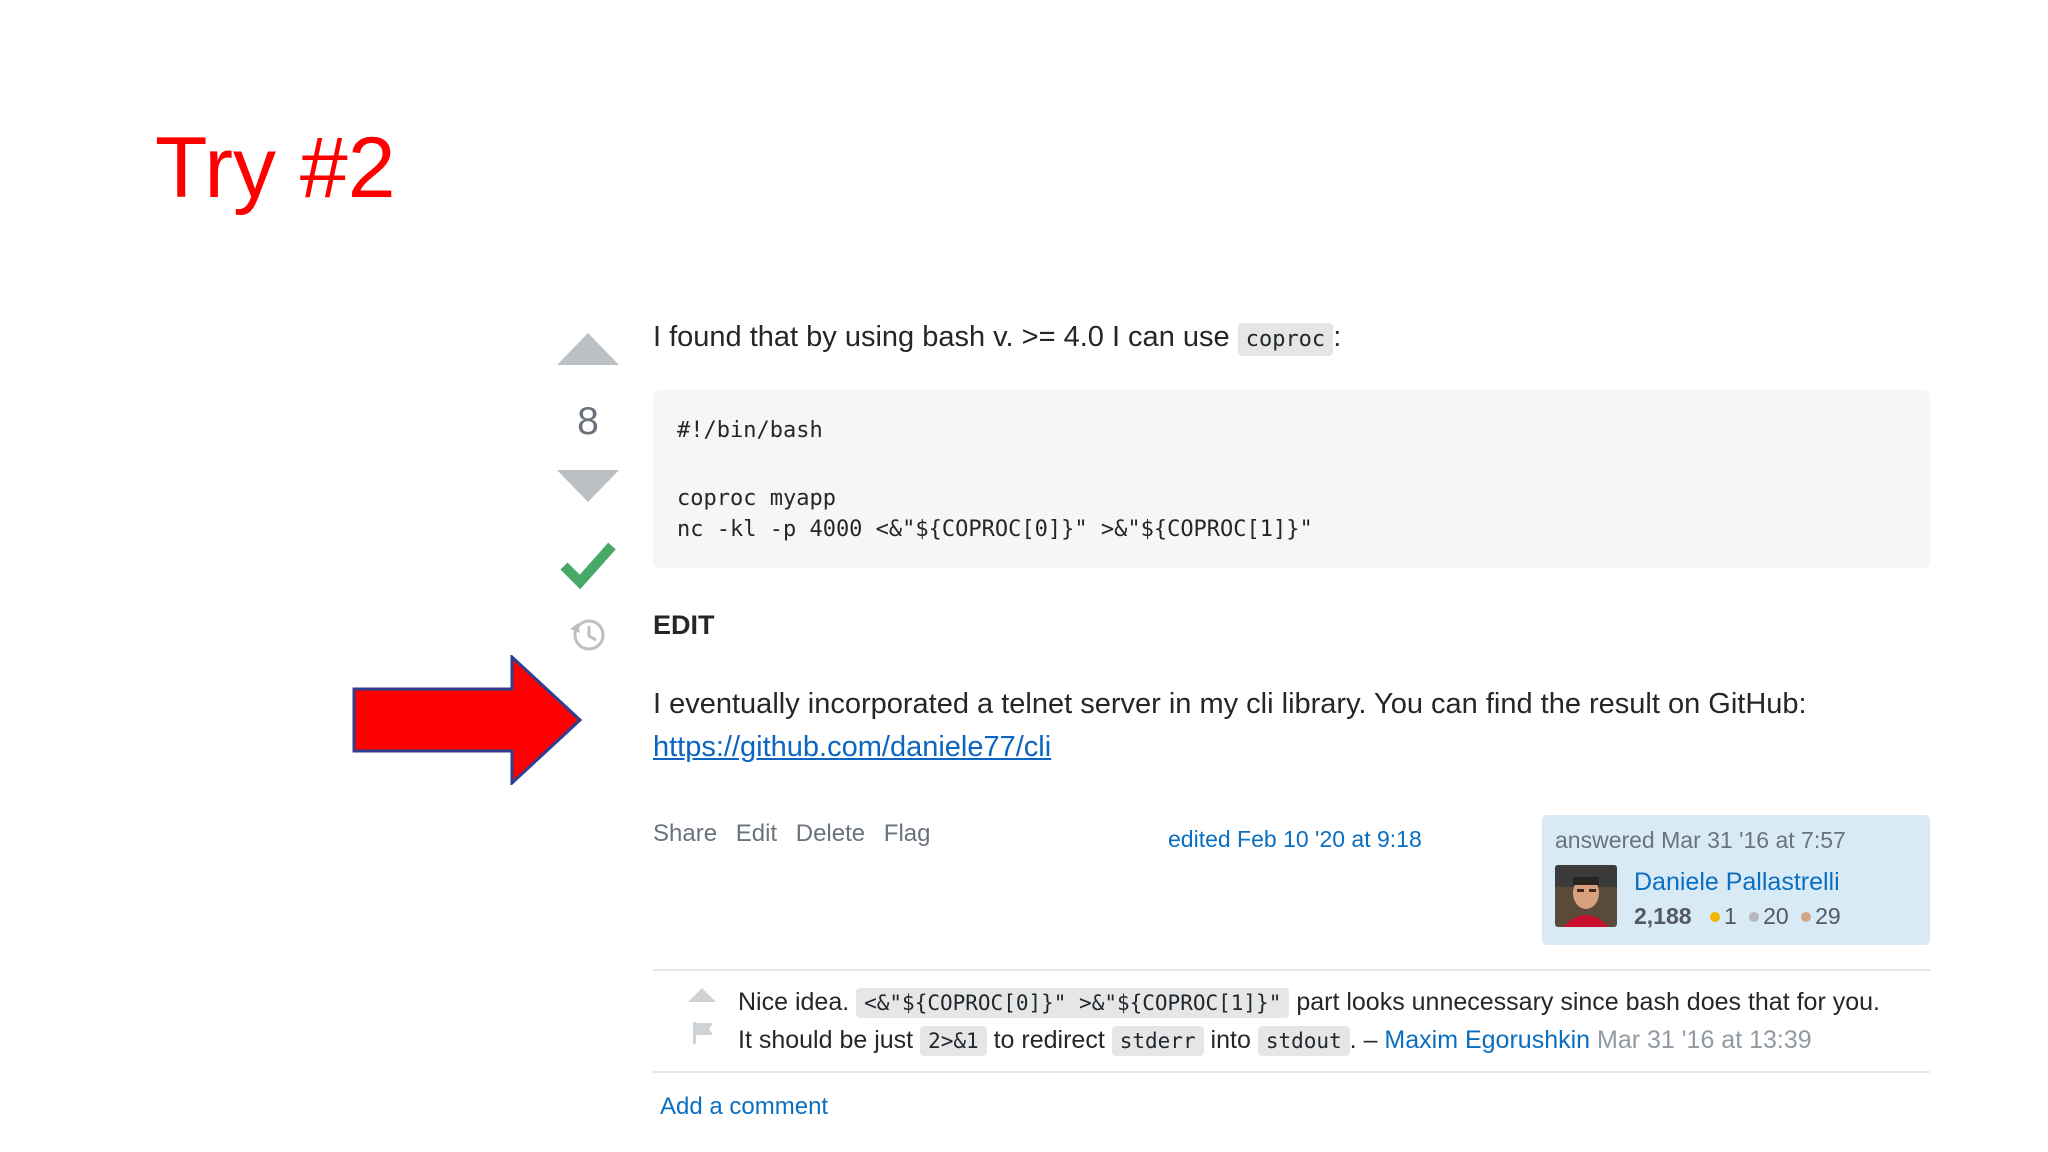  Describe the element at coordinates (685, 833) in the screenshot. I see `share-link: Share` at that location.